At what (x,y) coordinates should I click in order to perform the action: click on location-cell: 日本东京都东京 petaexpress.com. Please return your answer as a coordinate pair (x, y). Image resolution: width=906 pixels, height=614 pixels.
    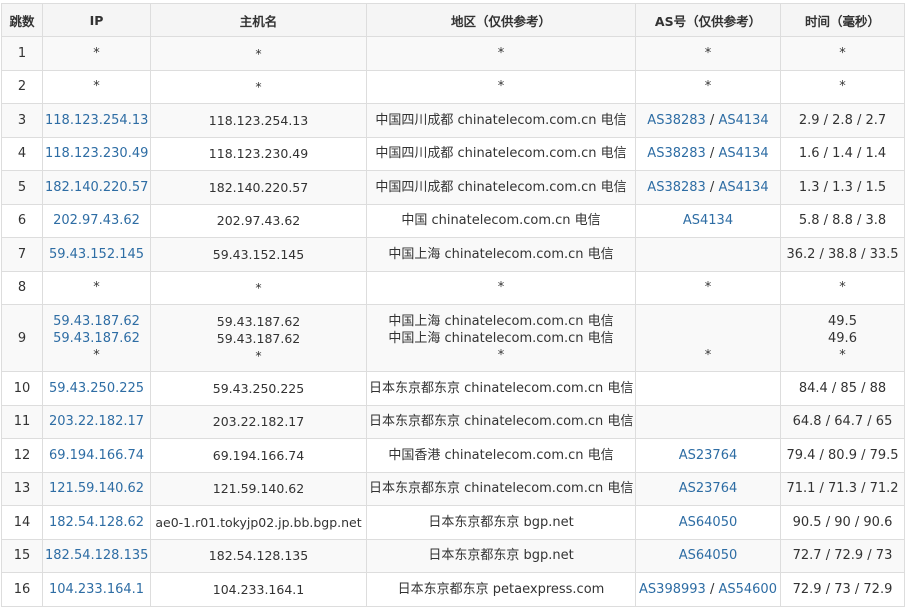
    Looking at the image, I should click on (501, 589).